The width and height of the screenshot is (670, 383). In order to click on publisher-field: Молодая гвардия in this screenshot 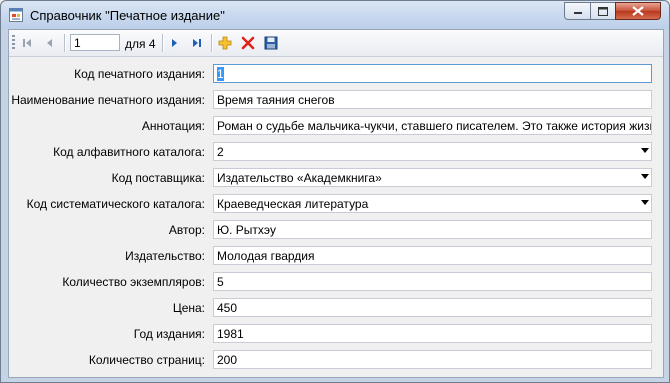, I will do `click(432, 255)`.